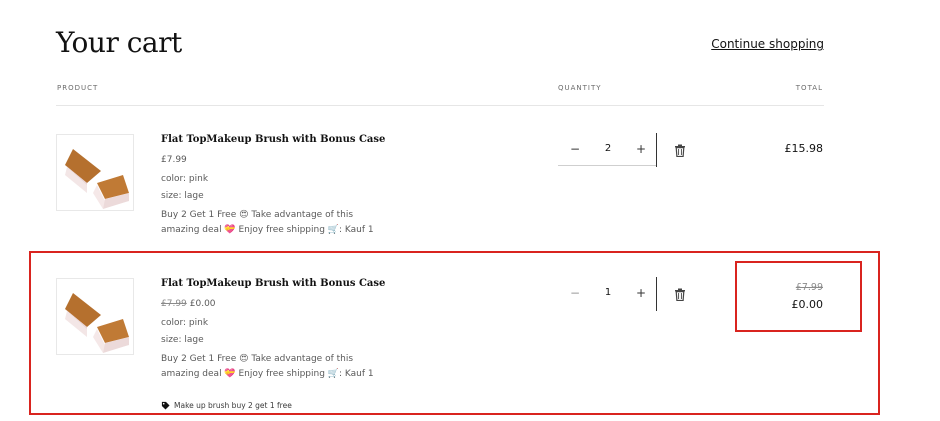 Image resolution: width=940 pixels, height=421 pixels. I want to click on quantity-value: 2, so click(608, 149).